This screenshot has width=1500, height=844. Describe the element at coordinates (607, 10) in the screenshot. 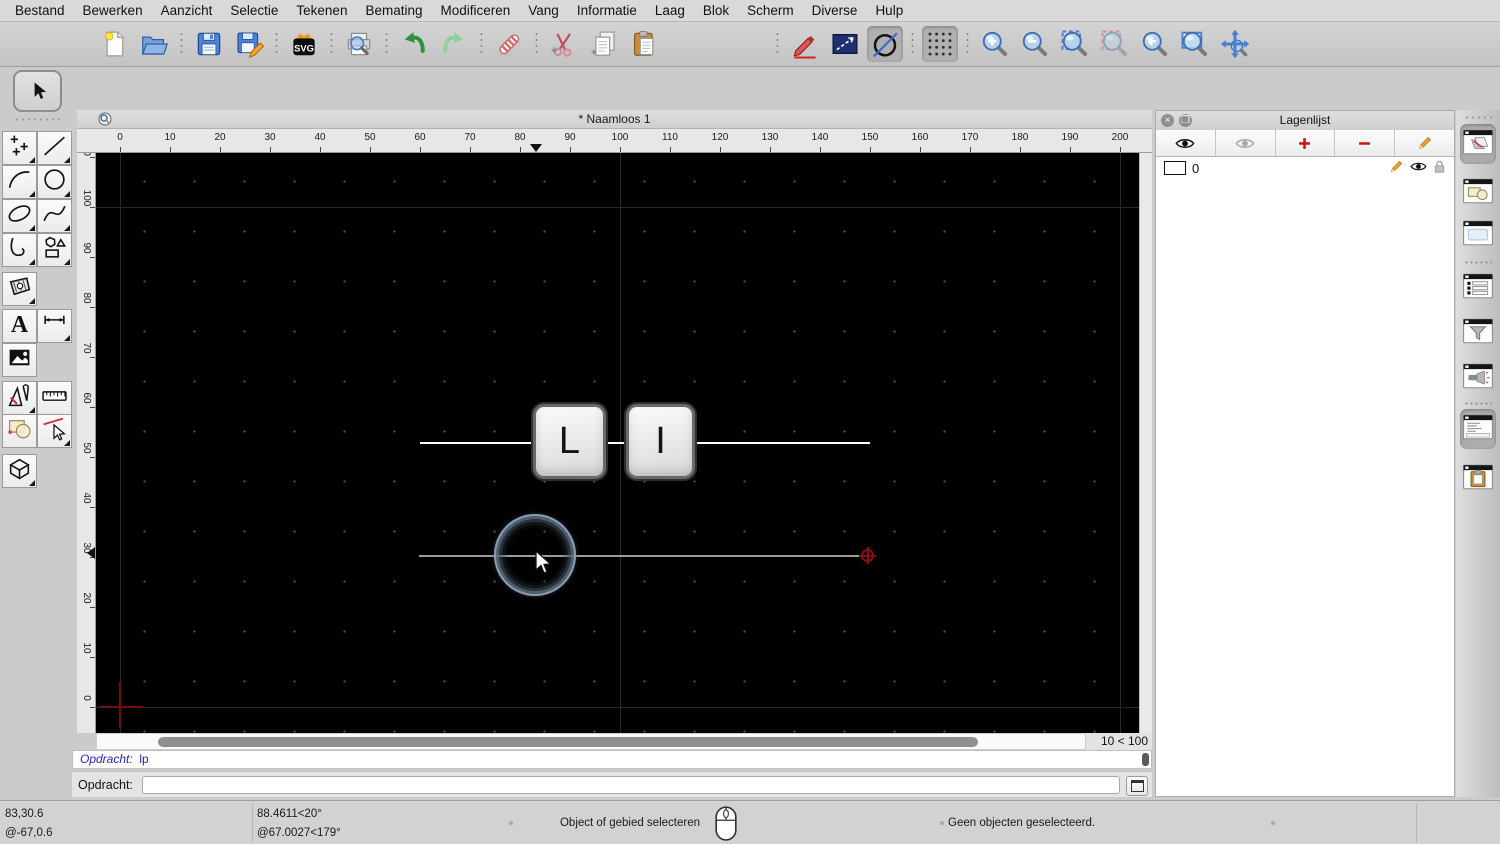

I see `menu-informatie: Informatie` at that location.